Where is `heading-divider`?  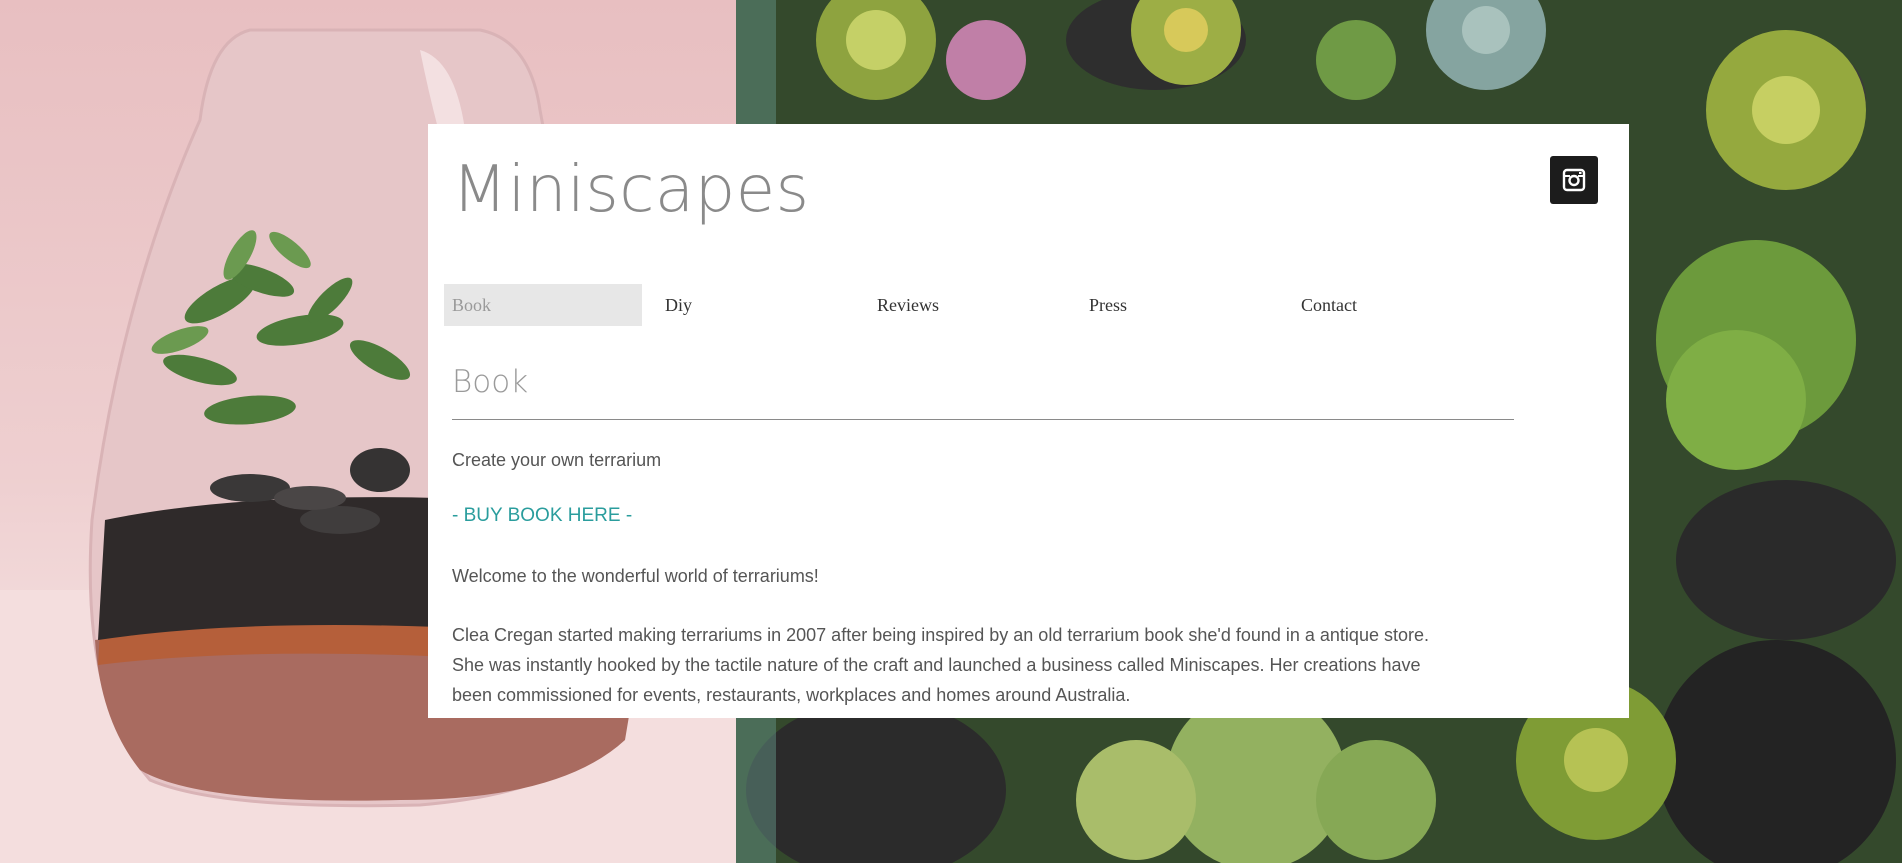
heading-divider is located at coordinates (983, 419).